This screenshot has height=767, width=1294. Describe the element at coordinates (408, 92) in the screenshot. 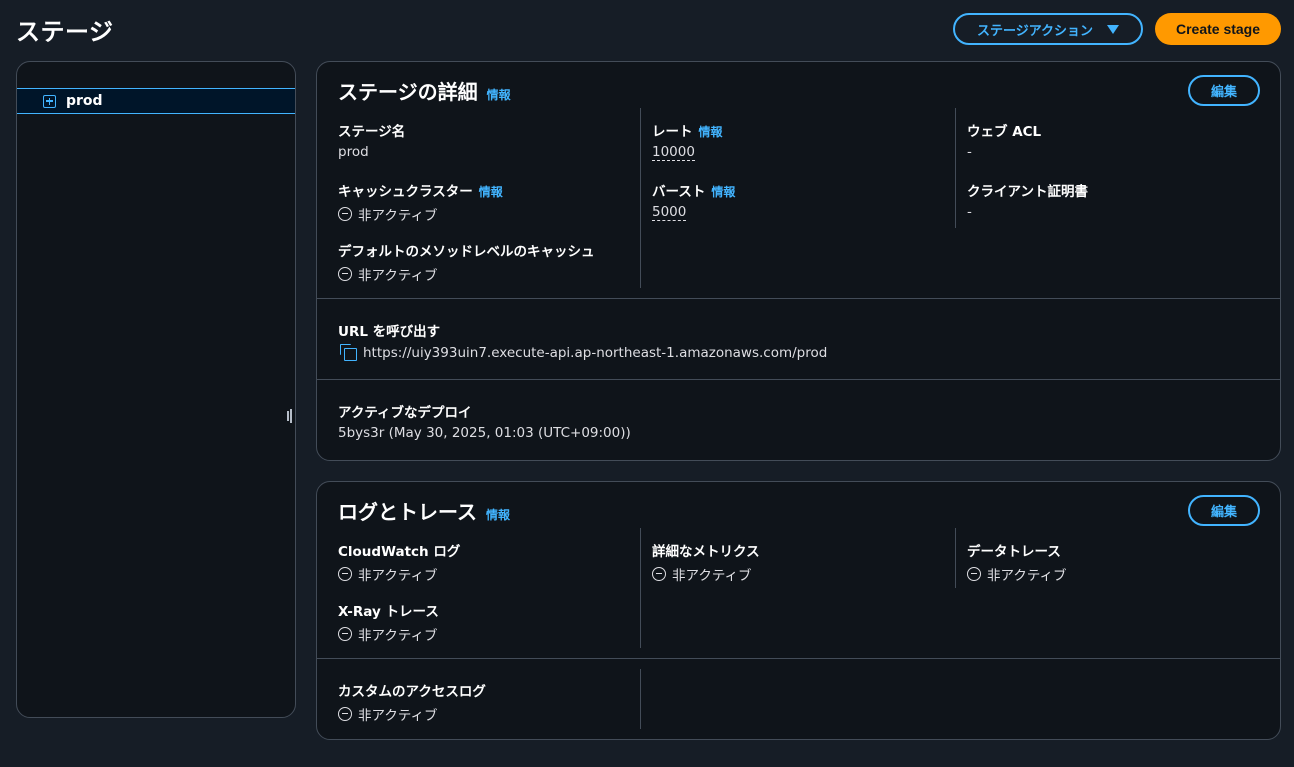

I see `stage-details-title: ステージの詳細` at that location.